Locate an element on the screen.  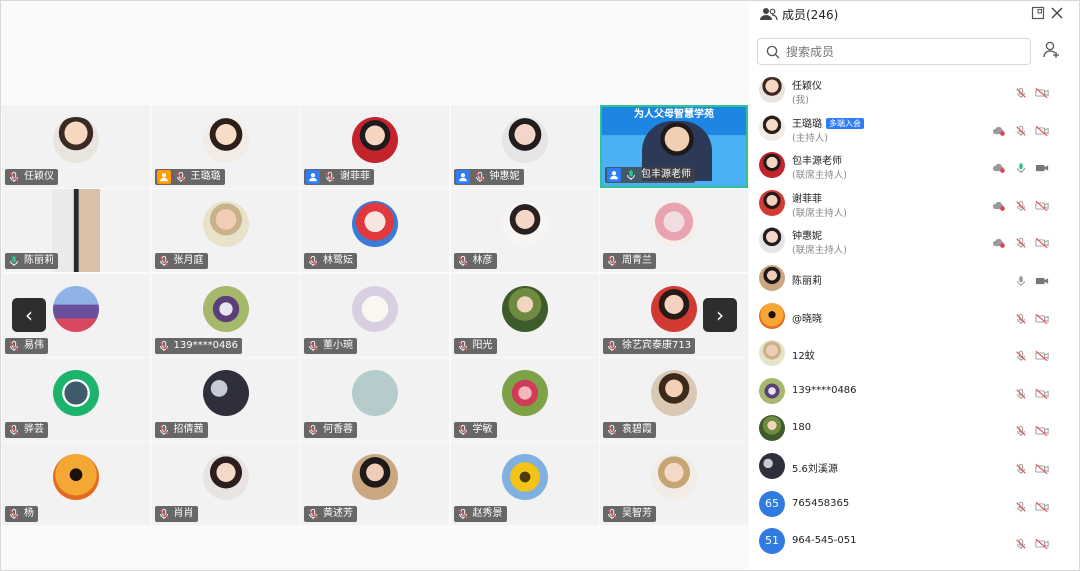
member-search-input is located at coordinates (896, 51).